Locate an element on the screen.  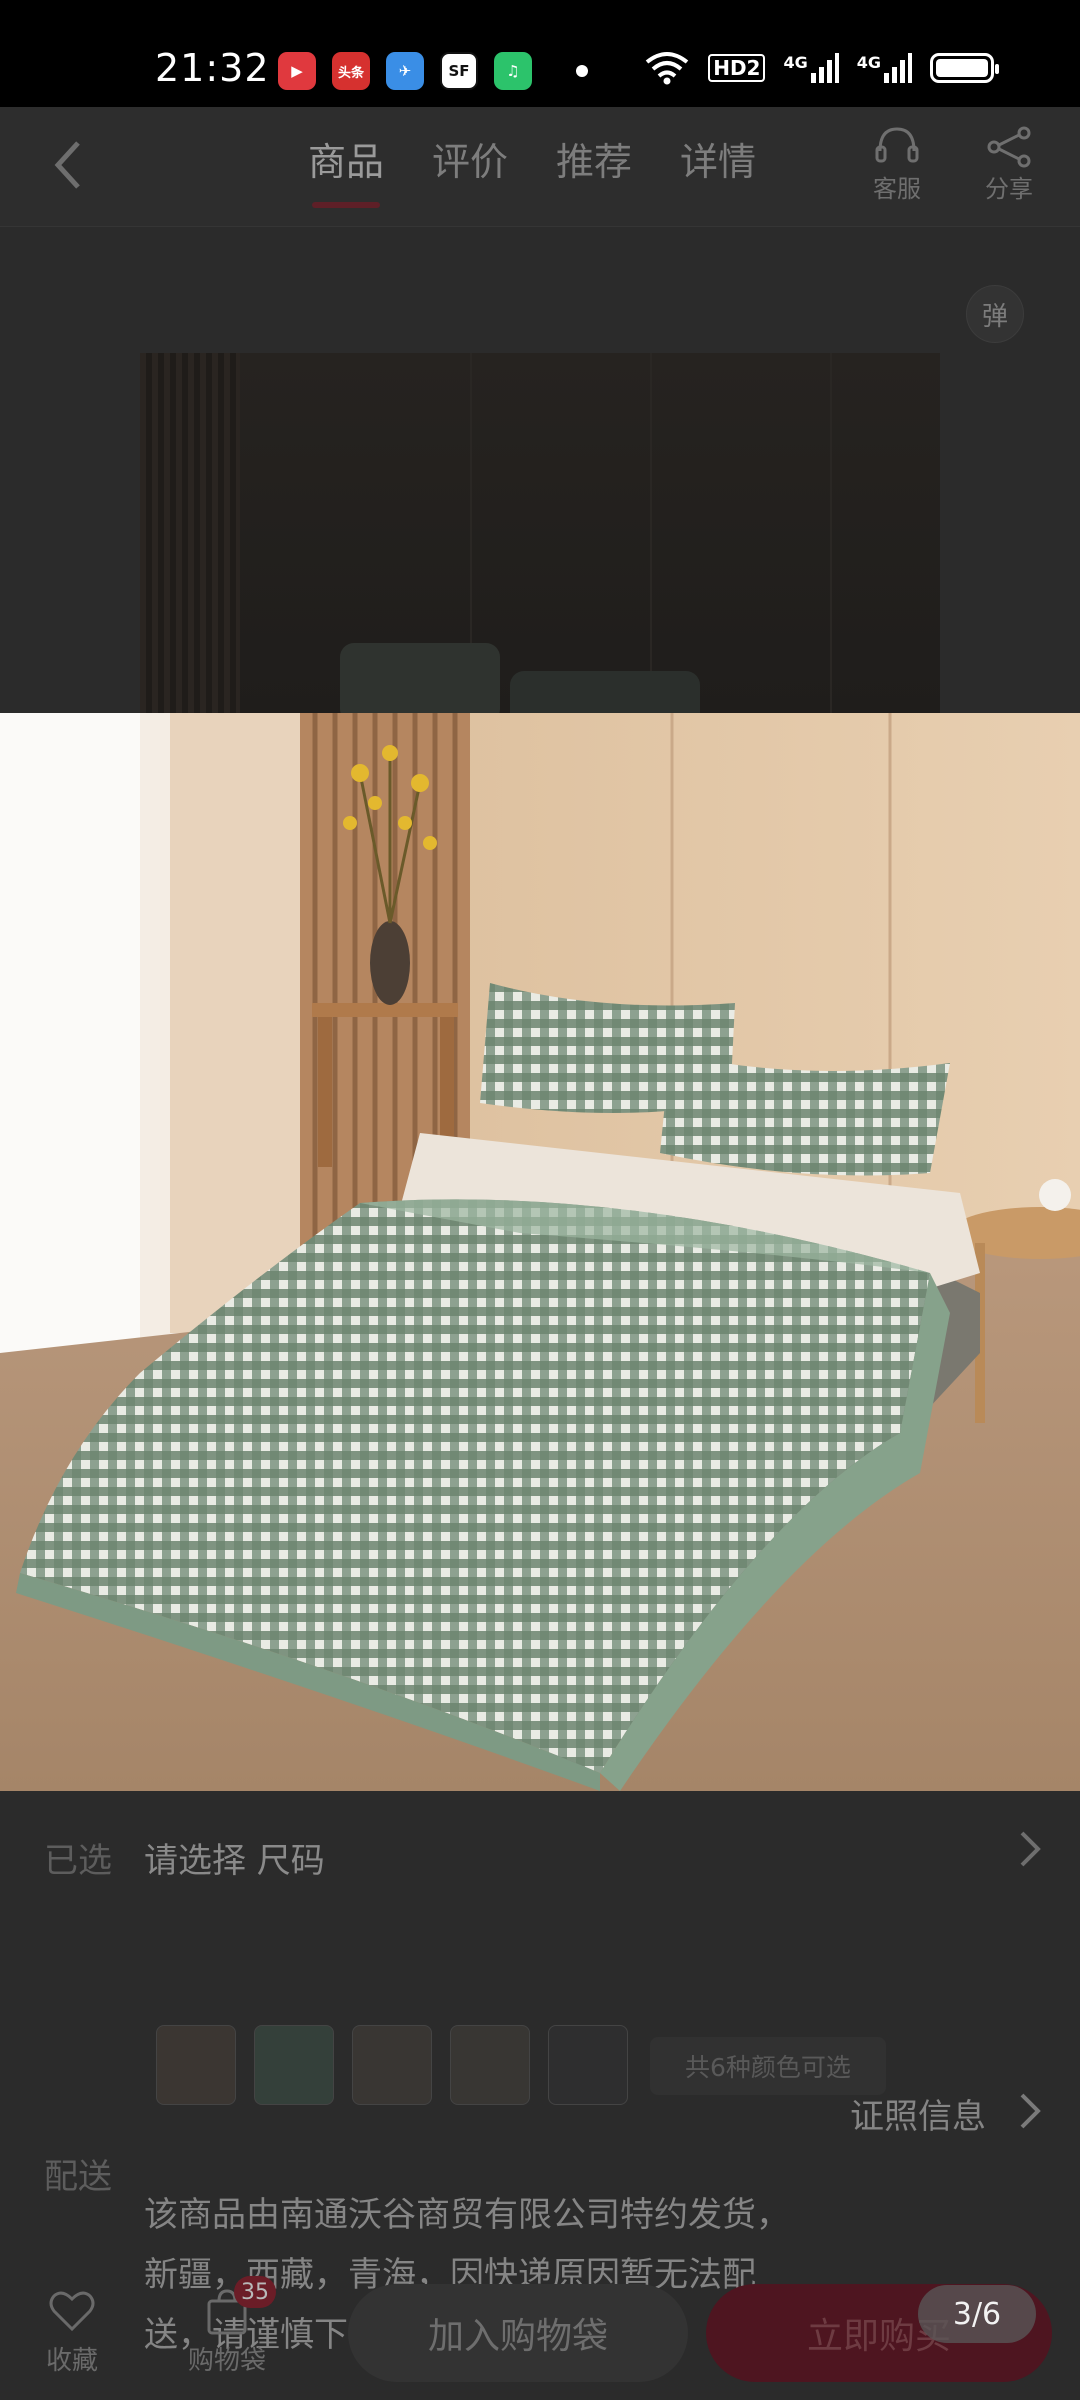
heart-icon is located at coordinates (72, 2311).